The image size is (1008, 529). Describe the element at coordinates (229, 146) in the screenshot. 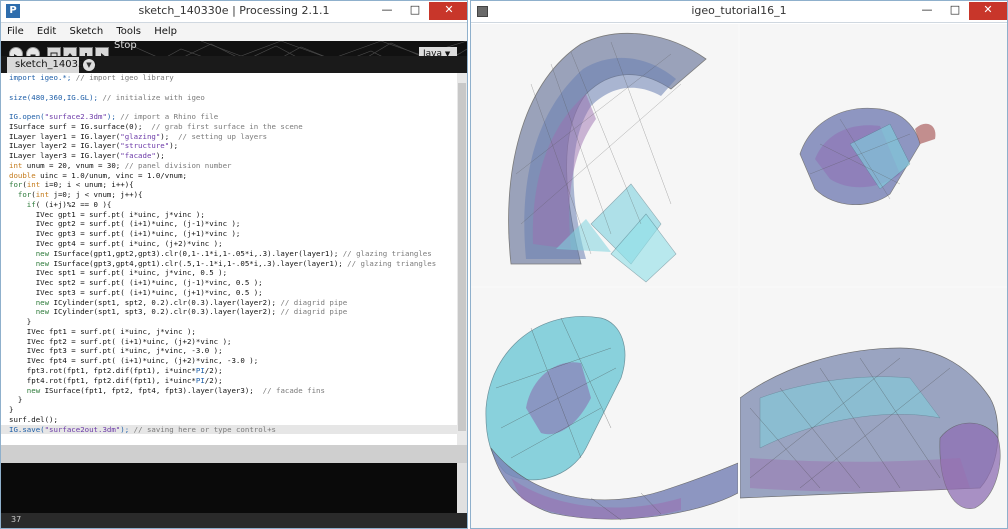

I see `code-line: ILayer layer2 = IG.layer("structure");` at that location.